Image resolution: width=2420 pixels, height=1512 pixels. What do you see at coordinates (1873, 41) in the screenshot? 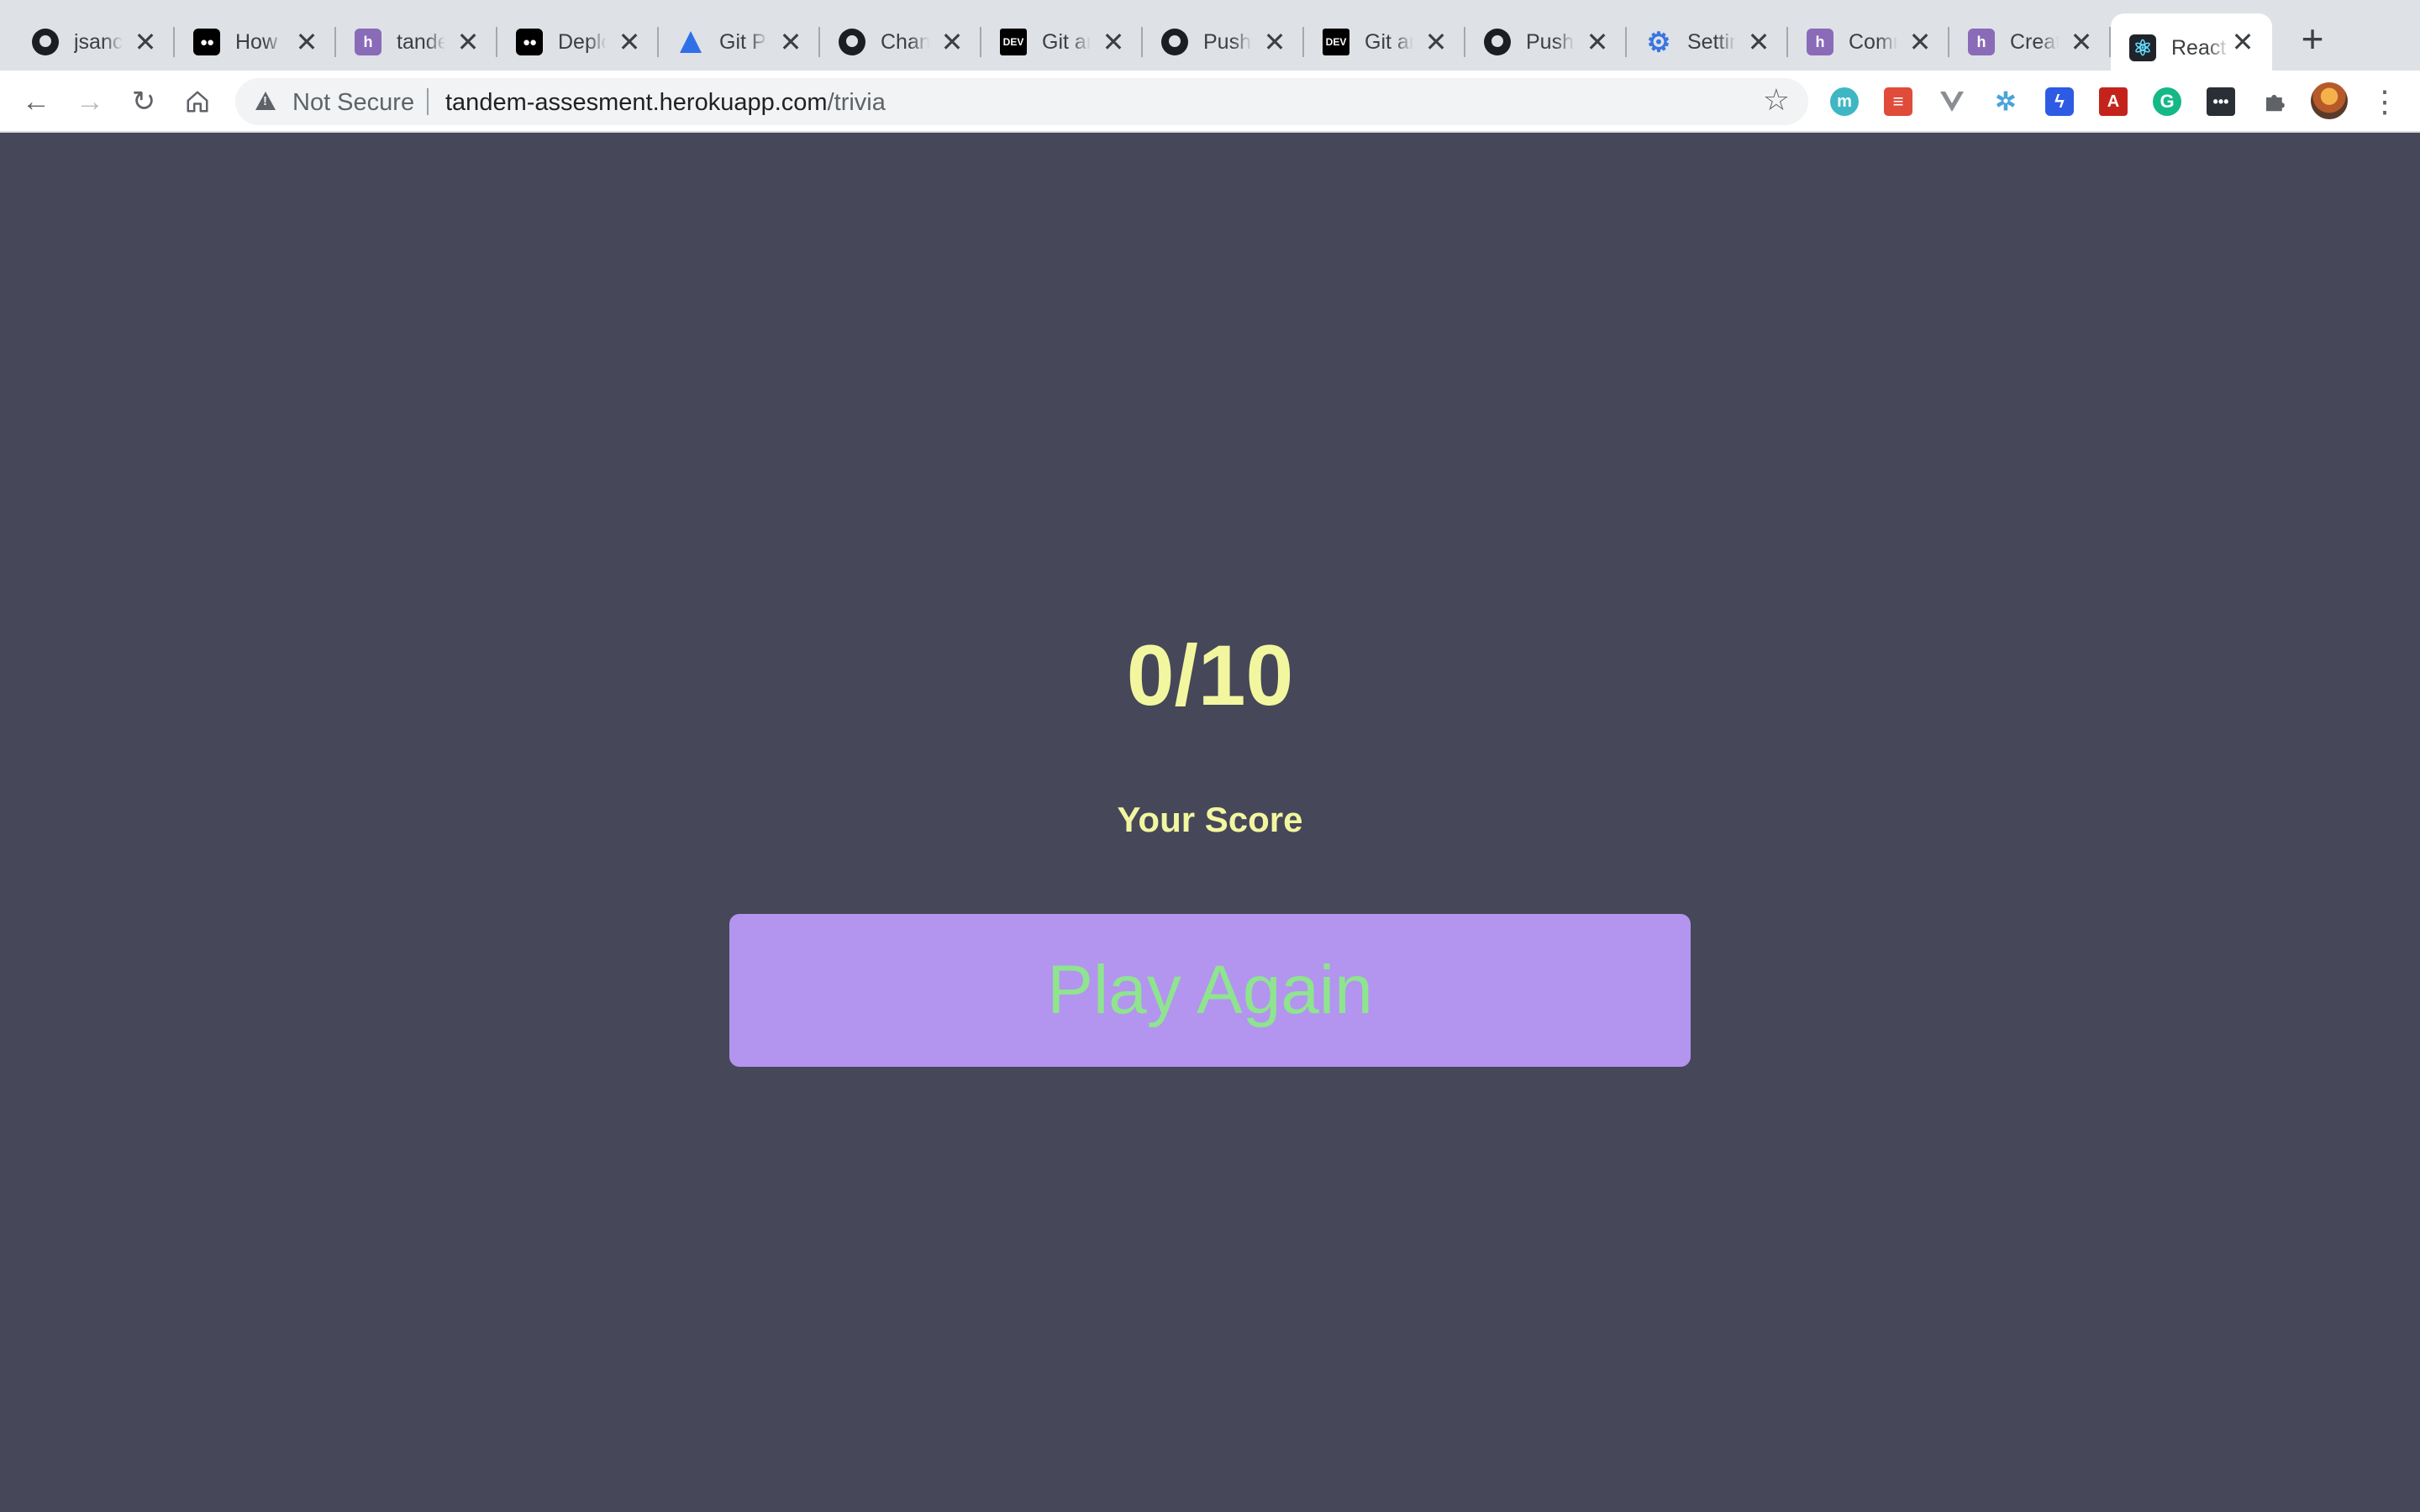
I see `tab-title: Commands` at bounding box center [1873, 41].